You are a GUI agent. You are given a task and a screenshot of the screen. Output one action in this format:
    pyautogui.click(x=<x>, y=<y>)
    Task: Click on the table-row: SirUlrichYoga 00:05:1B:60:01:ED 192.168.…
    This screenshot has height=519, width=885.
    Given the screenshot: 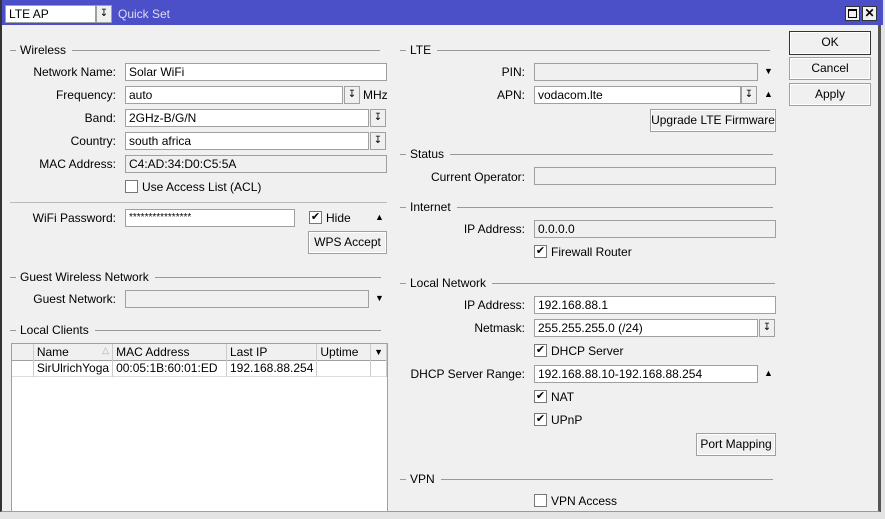 What is the action you would take?
    pyautogui.click(x=199, y=368)
    